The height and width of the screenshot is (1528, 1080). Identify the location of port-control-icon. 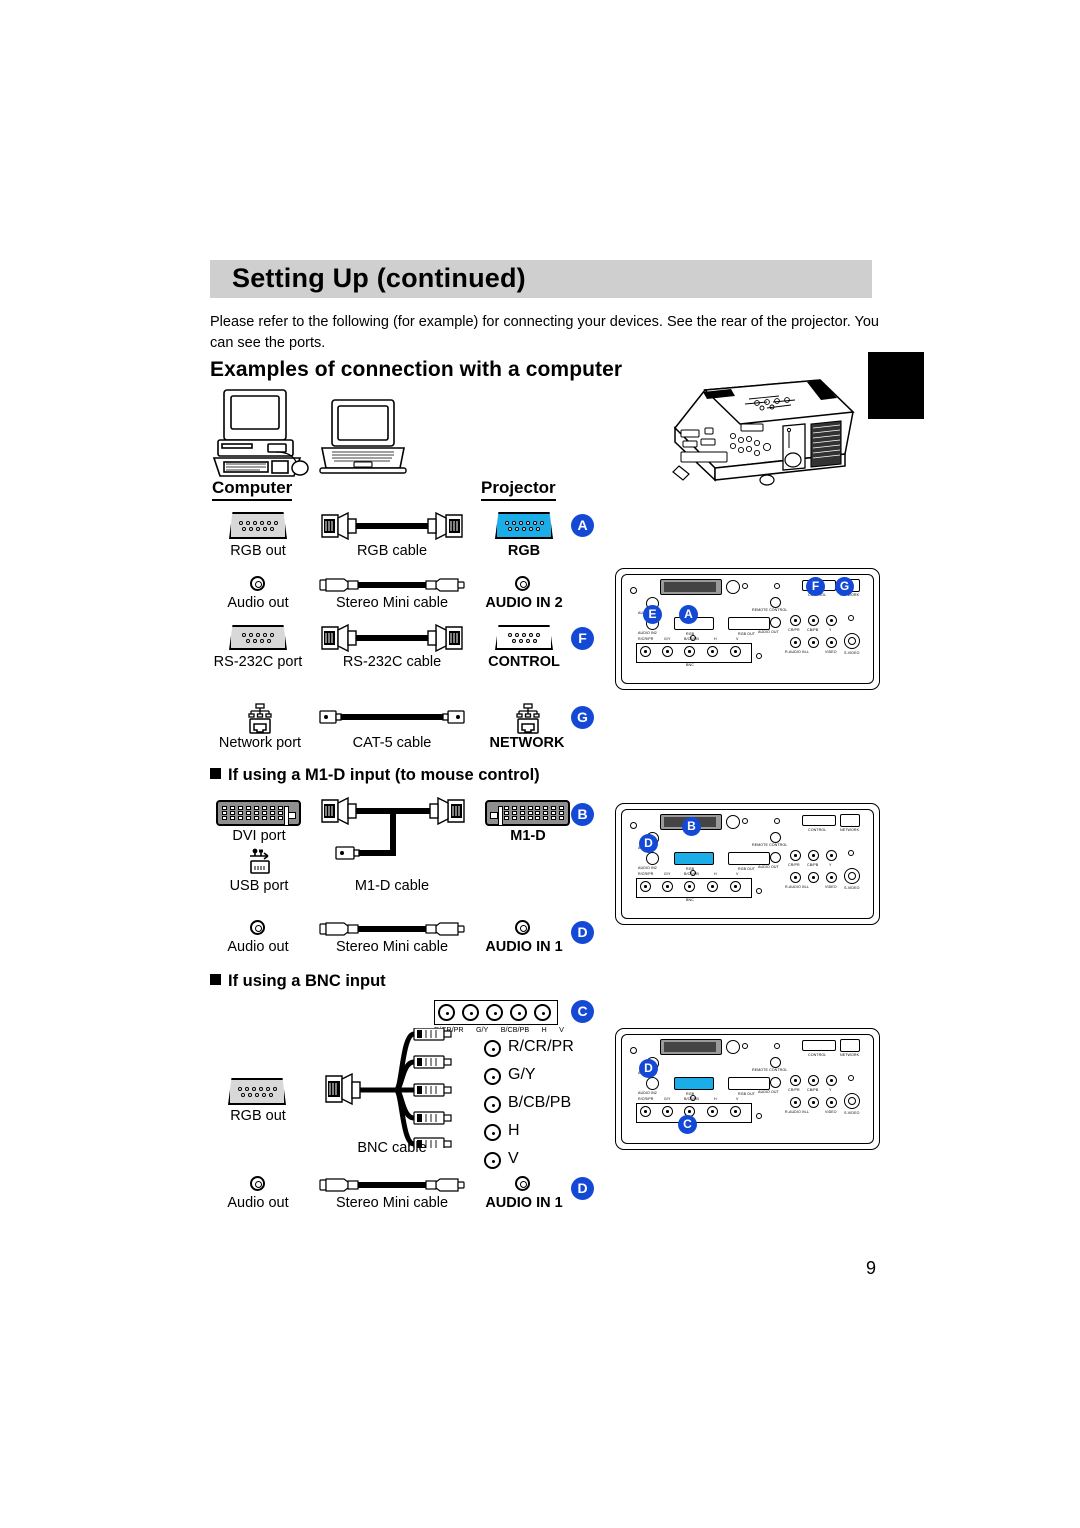
(524, 637).